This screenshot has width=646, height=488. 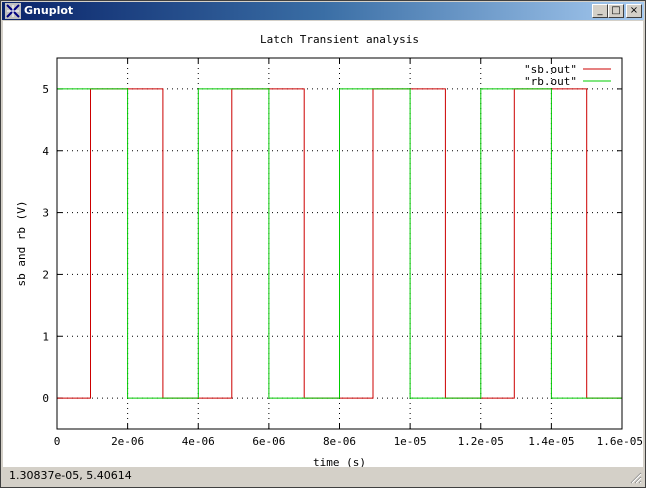 I want to click on minimize-icon: _, so click(x=600, y=10).